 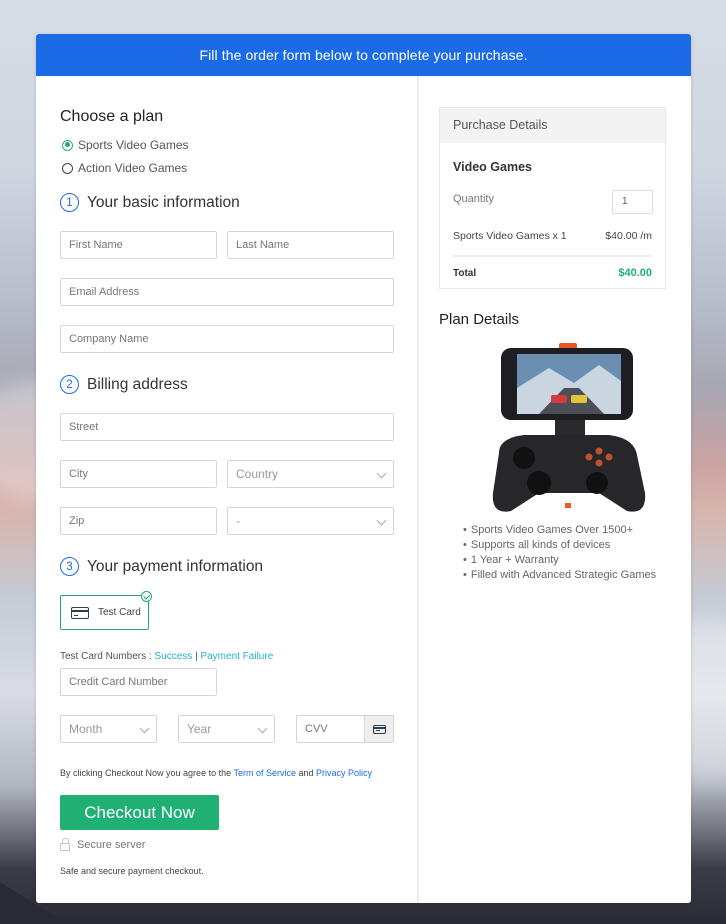 What do you see at coordinates (67, 168) in the screenshot?
I see `radio-unchecked-icon` at bounding box center [67, 168].